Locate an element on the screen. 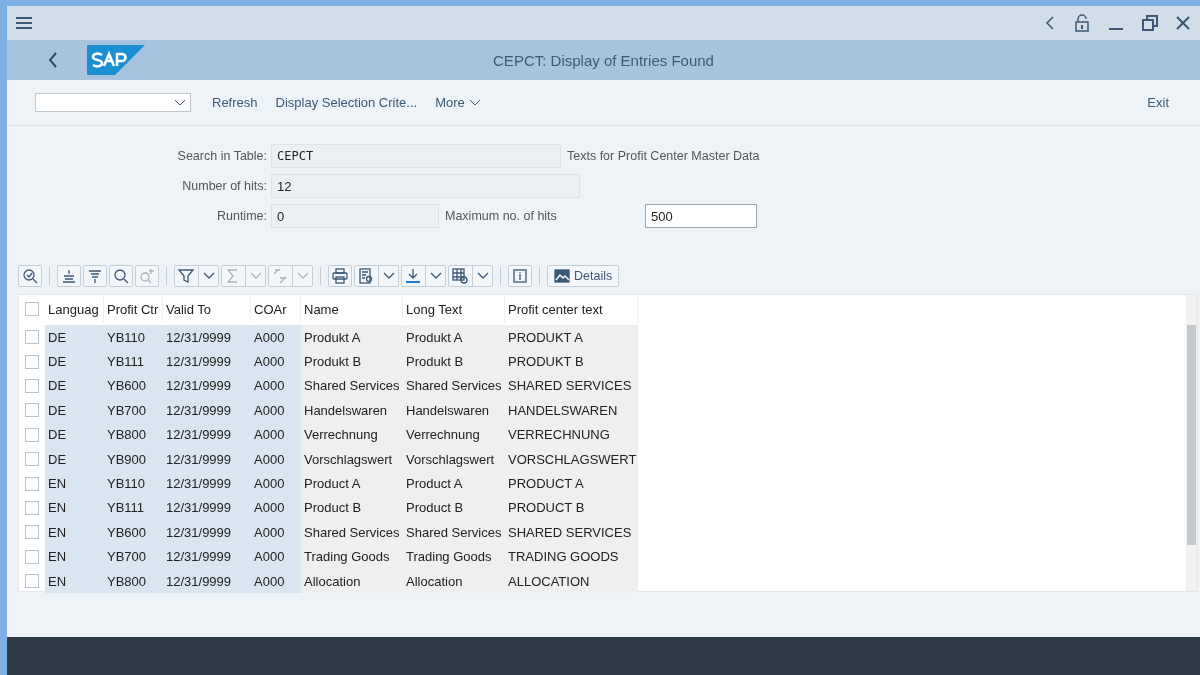 The image size is (1200, 675). max-hits-input: 500 is located at coordinates (701, 216).